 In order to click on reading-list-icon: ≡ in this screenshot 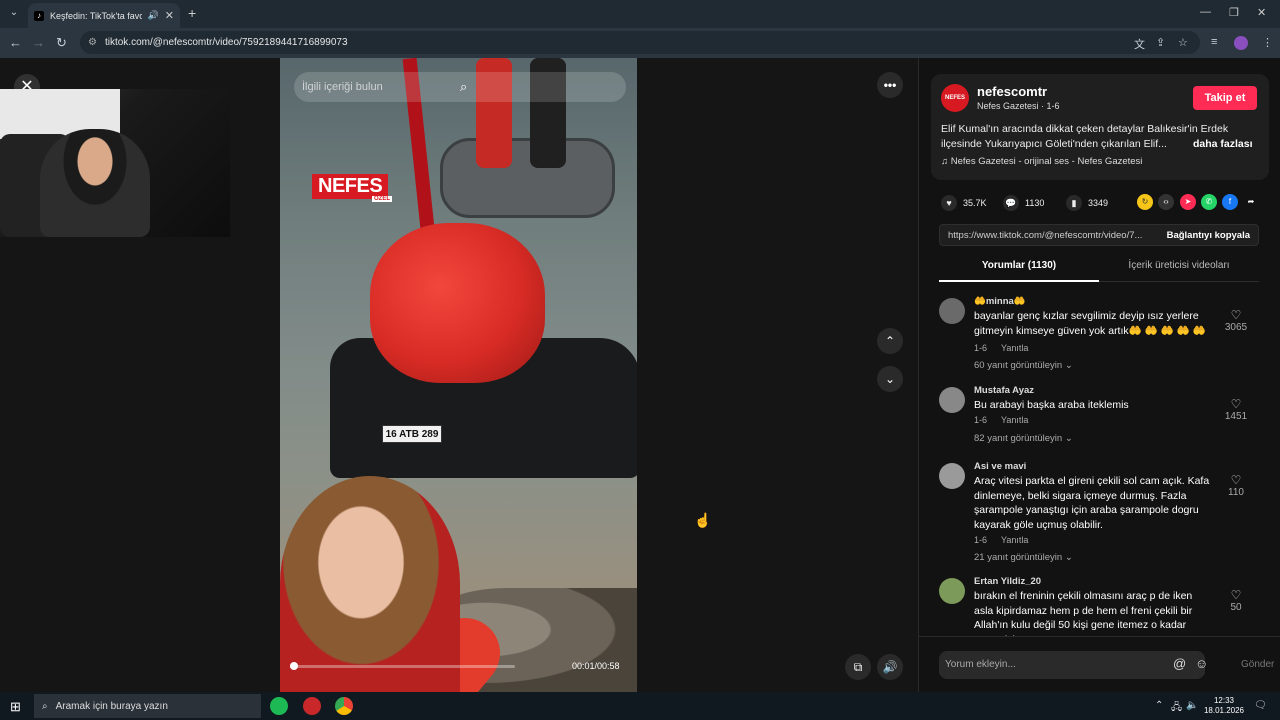, I will do `click(1214, 42)`.